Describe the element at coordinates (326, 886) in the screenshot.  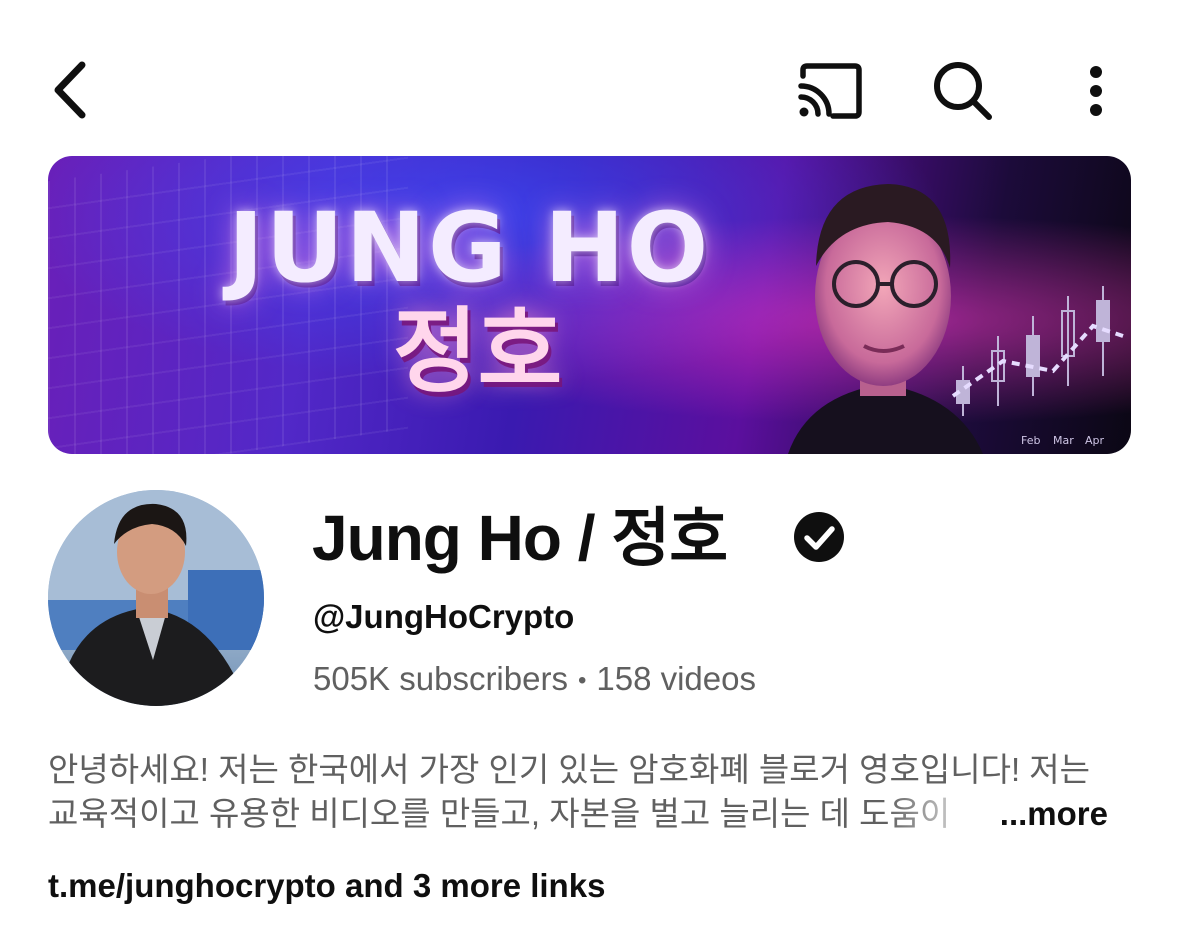
I see `channel-links: t.me/junghocrypto and 3 more links` at that location.